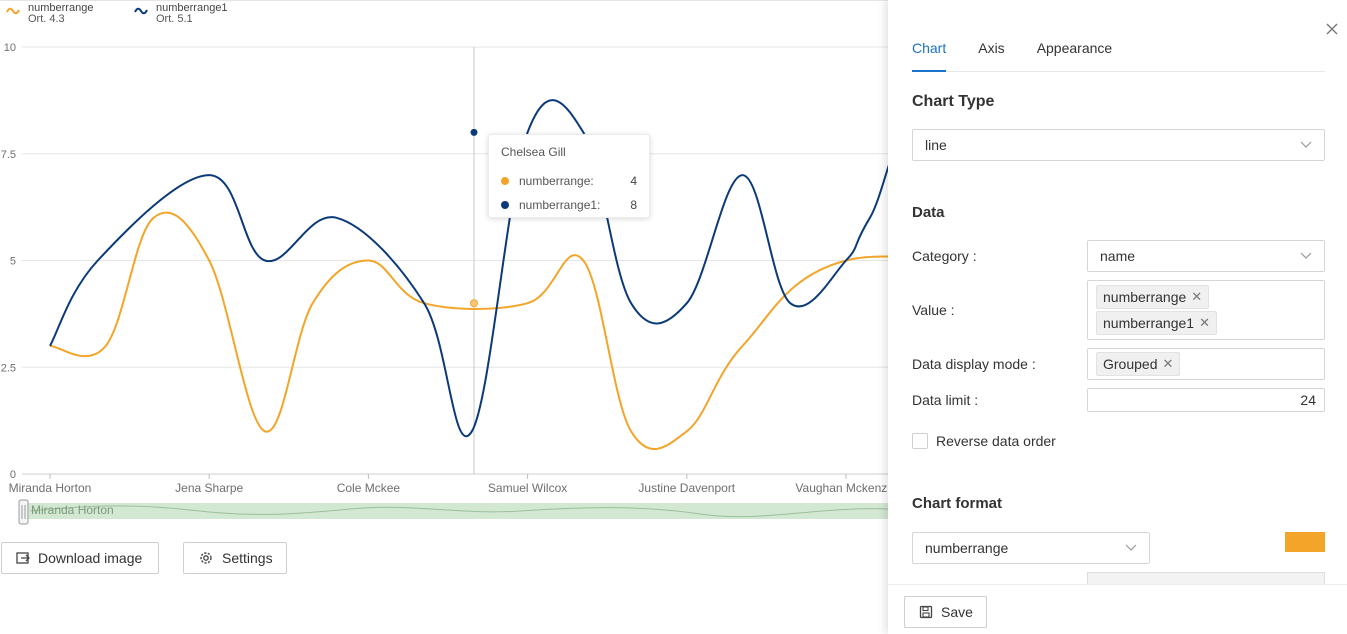  I want to click on series-color-swatch, so click(1305, 542).